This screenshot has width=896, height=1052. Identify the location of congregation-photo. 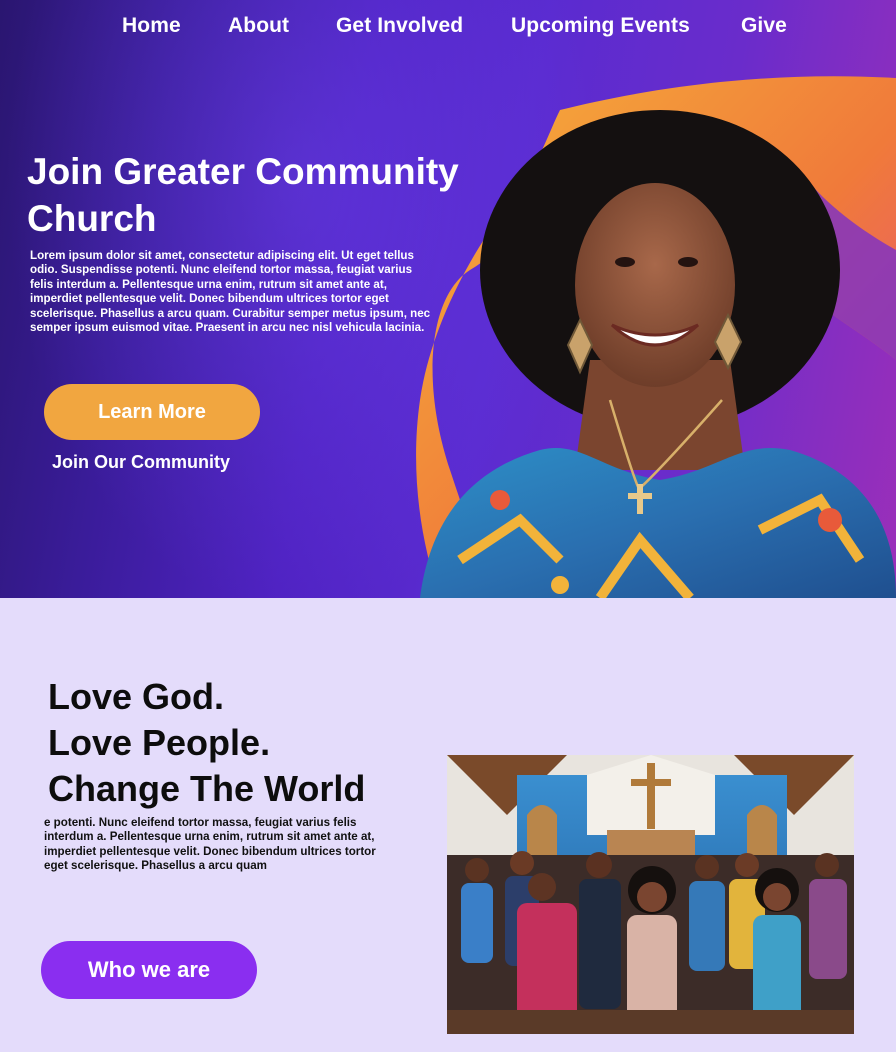
(650, 894).